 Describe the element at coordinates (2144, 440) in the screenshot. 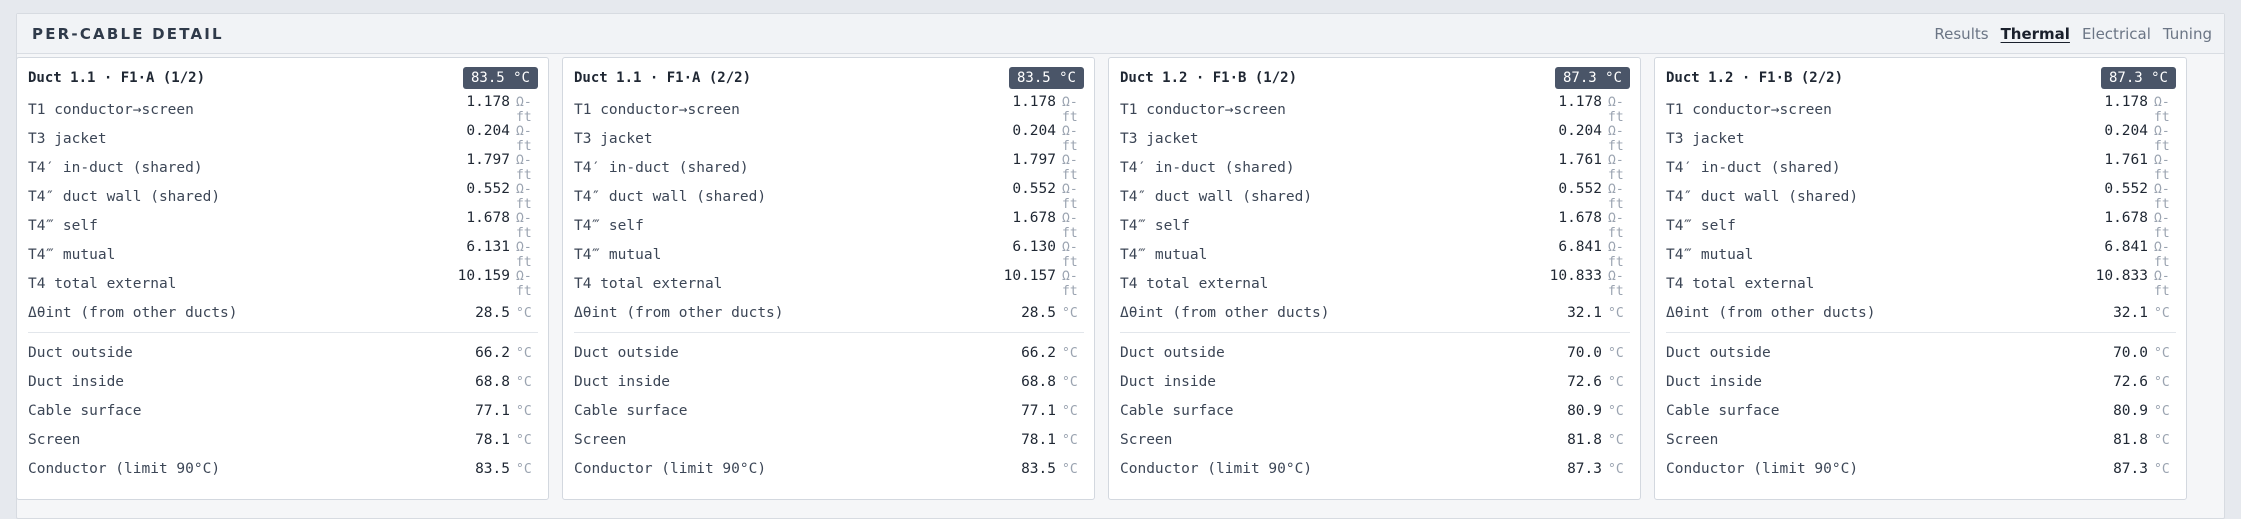

I see `row-value-group: 81.8 °C` at that location.